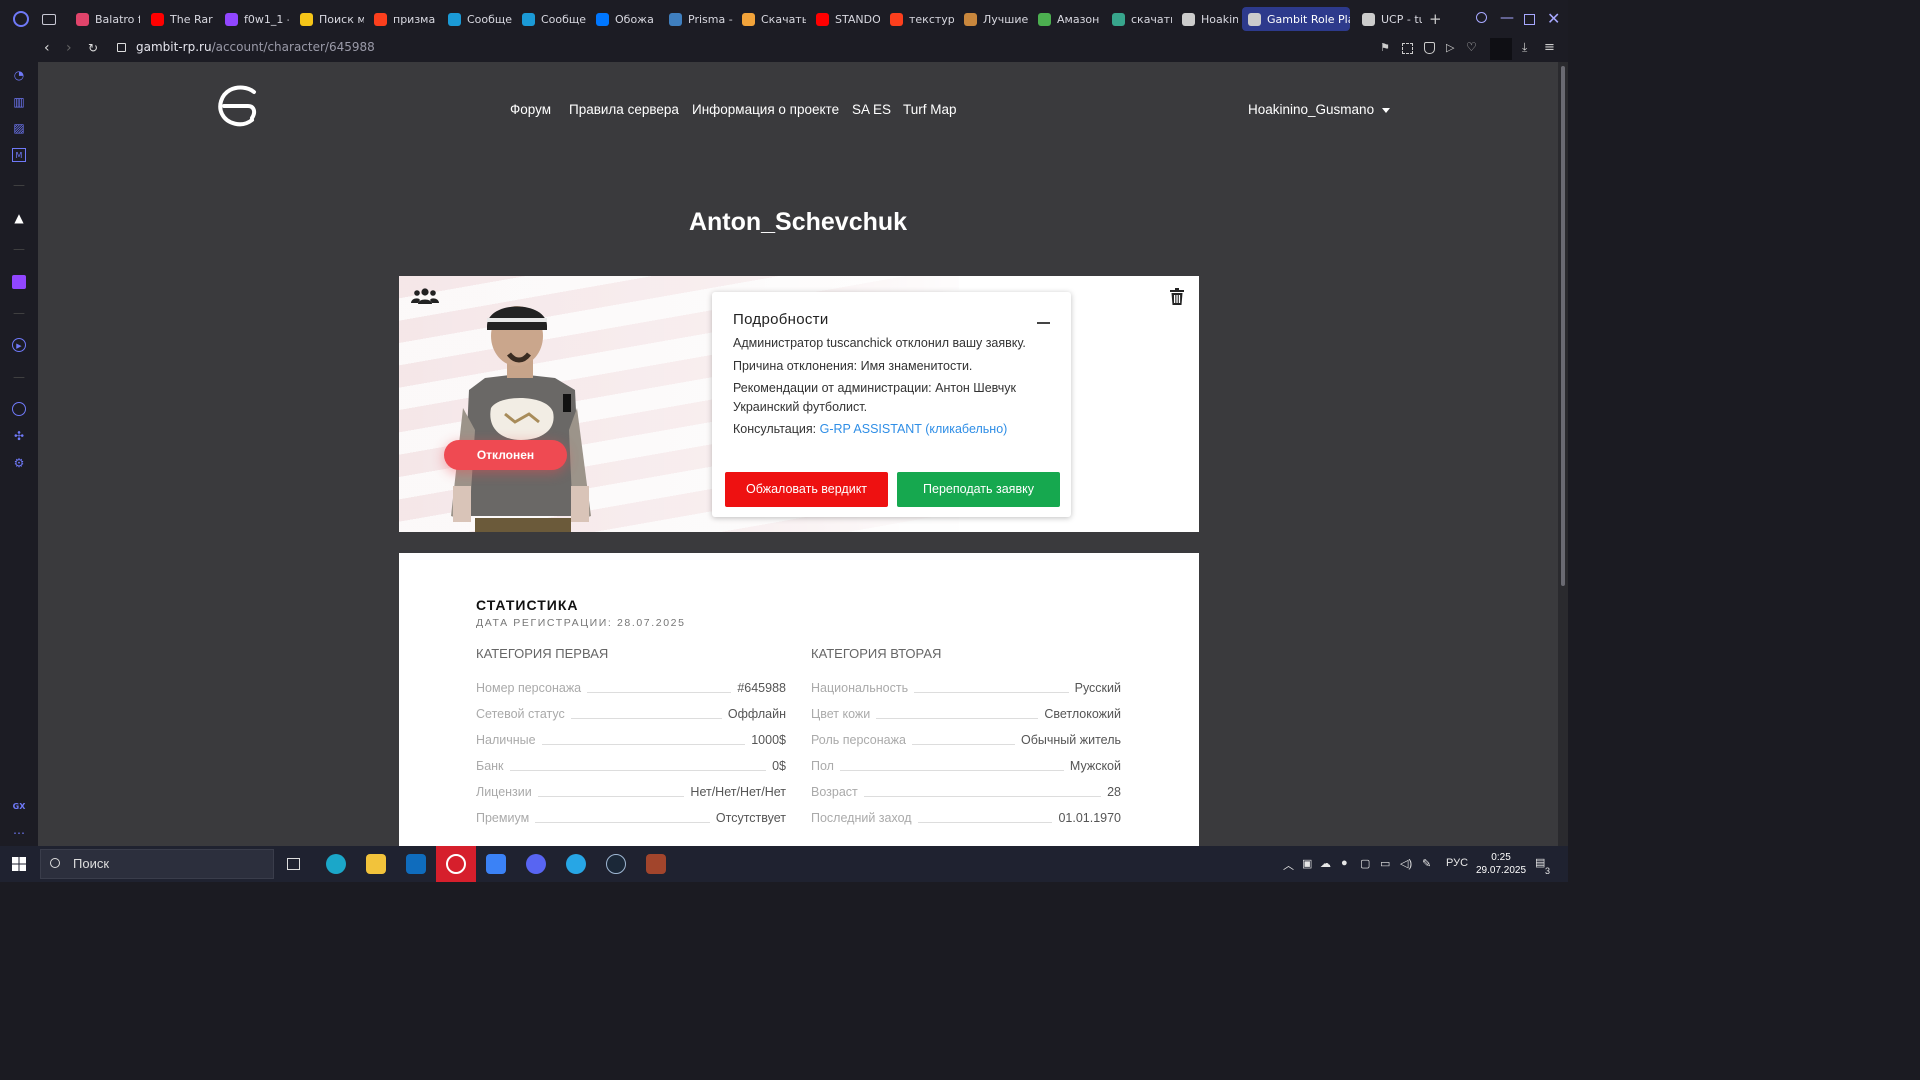  What do you see at coordinates (1071, 740) in the screenshot?
I see `stat-value: Обычный житель` at bounding box center [1071, 740].